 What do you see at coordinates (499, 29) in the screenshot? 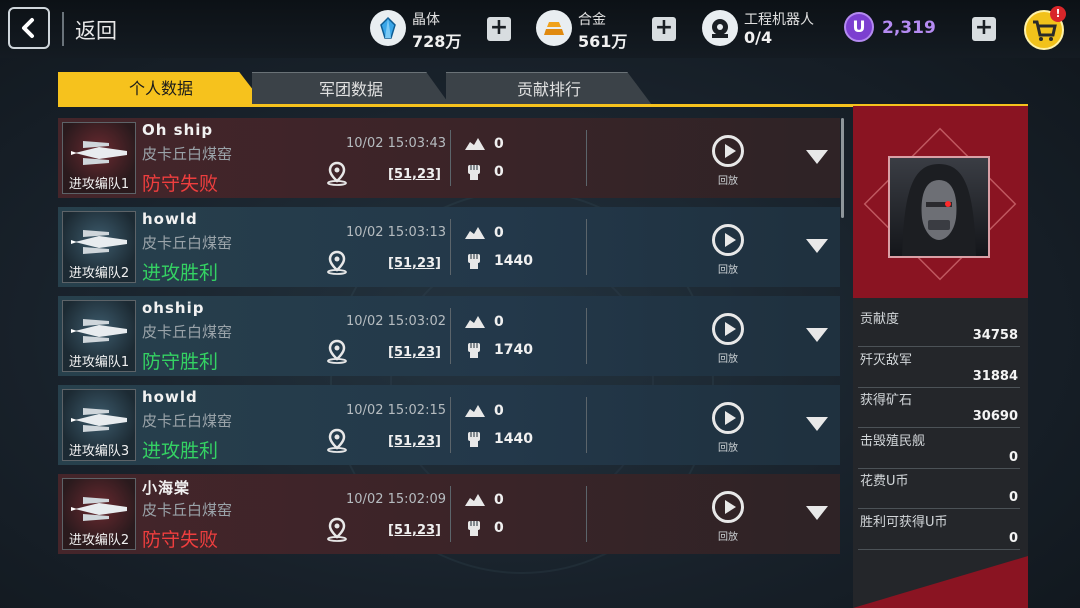
I see `add-crystal-button: +` at bounding box center [499, 29].